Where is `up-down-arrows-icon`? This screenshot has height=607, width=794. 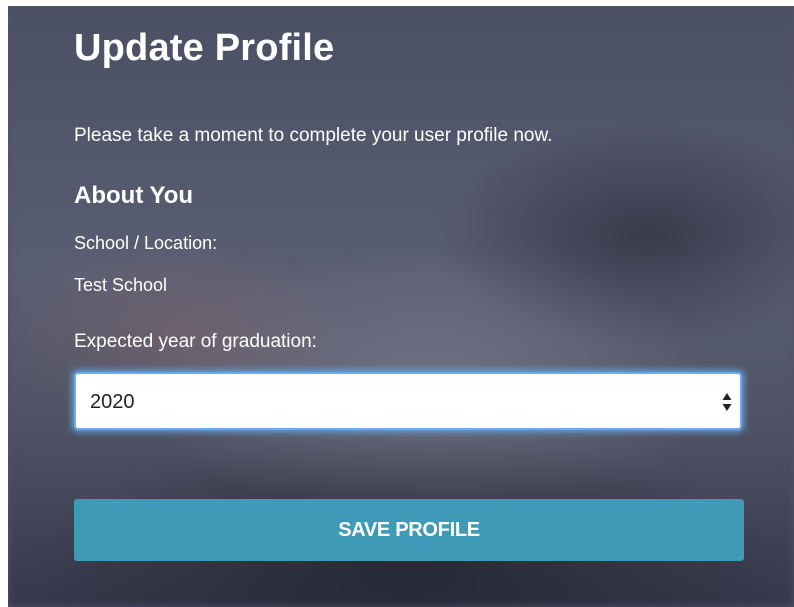
up-down-arrows-icon is located at coordinates (727, 402).